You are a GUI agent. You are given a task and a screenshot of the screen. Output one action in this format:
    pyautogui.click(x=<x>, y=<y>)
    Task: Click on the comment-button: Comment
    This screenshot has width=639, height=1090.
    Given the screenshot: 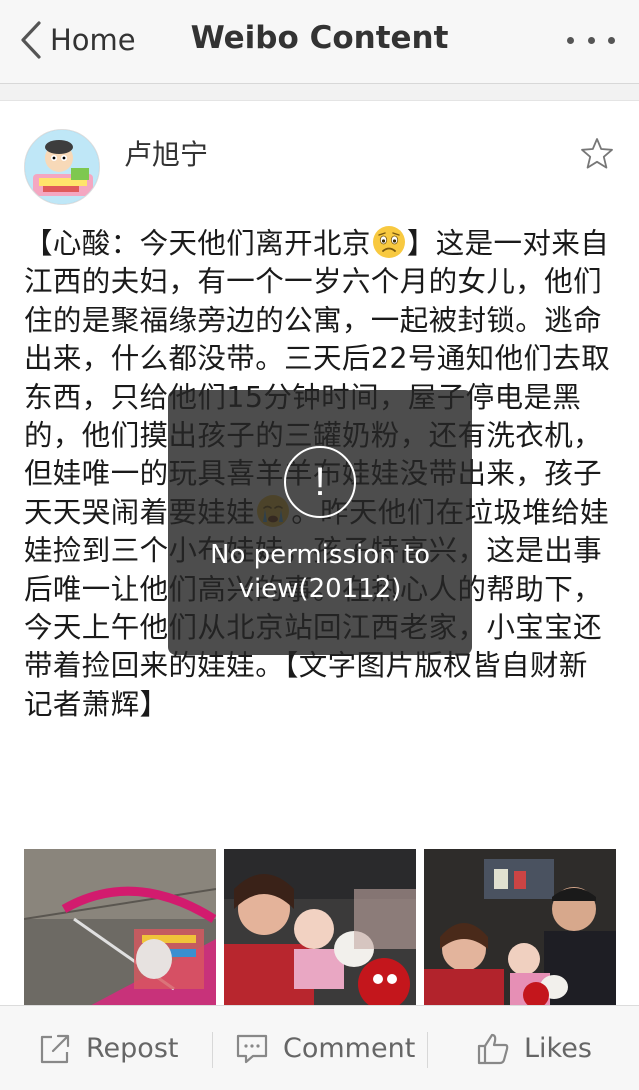 What is the action you would take?
    pyautogui.click(x=325, y=1048)
    